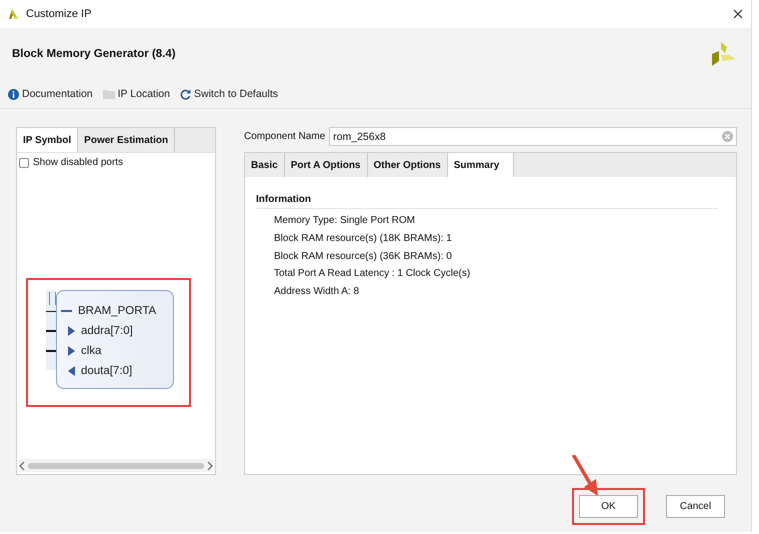 This screenshot has height=534, width=759. Describe the element at coordinates (363, 239) in the screenshot. I see `summary-line: Block RAM resource(s) (18K BRAMs): 1` at that location.